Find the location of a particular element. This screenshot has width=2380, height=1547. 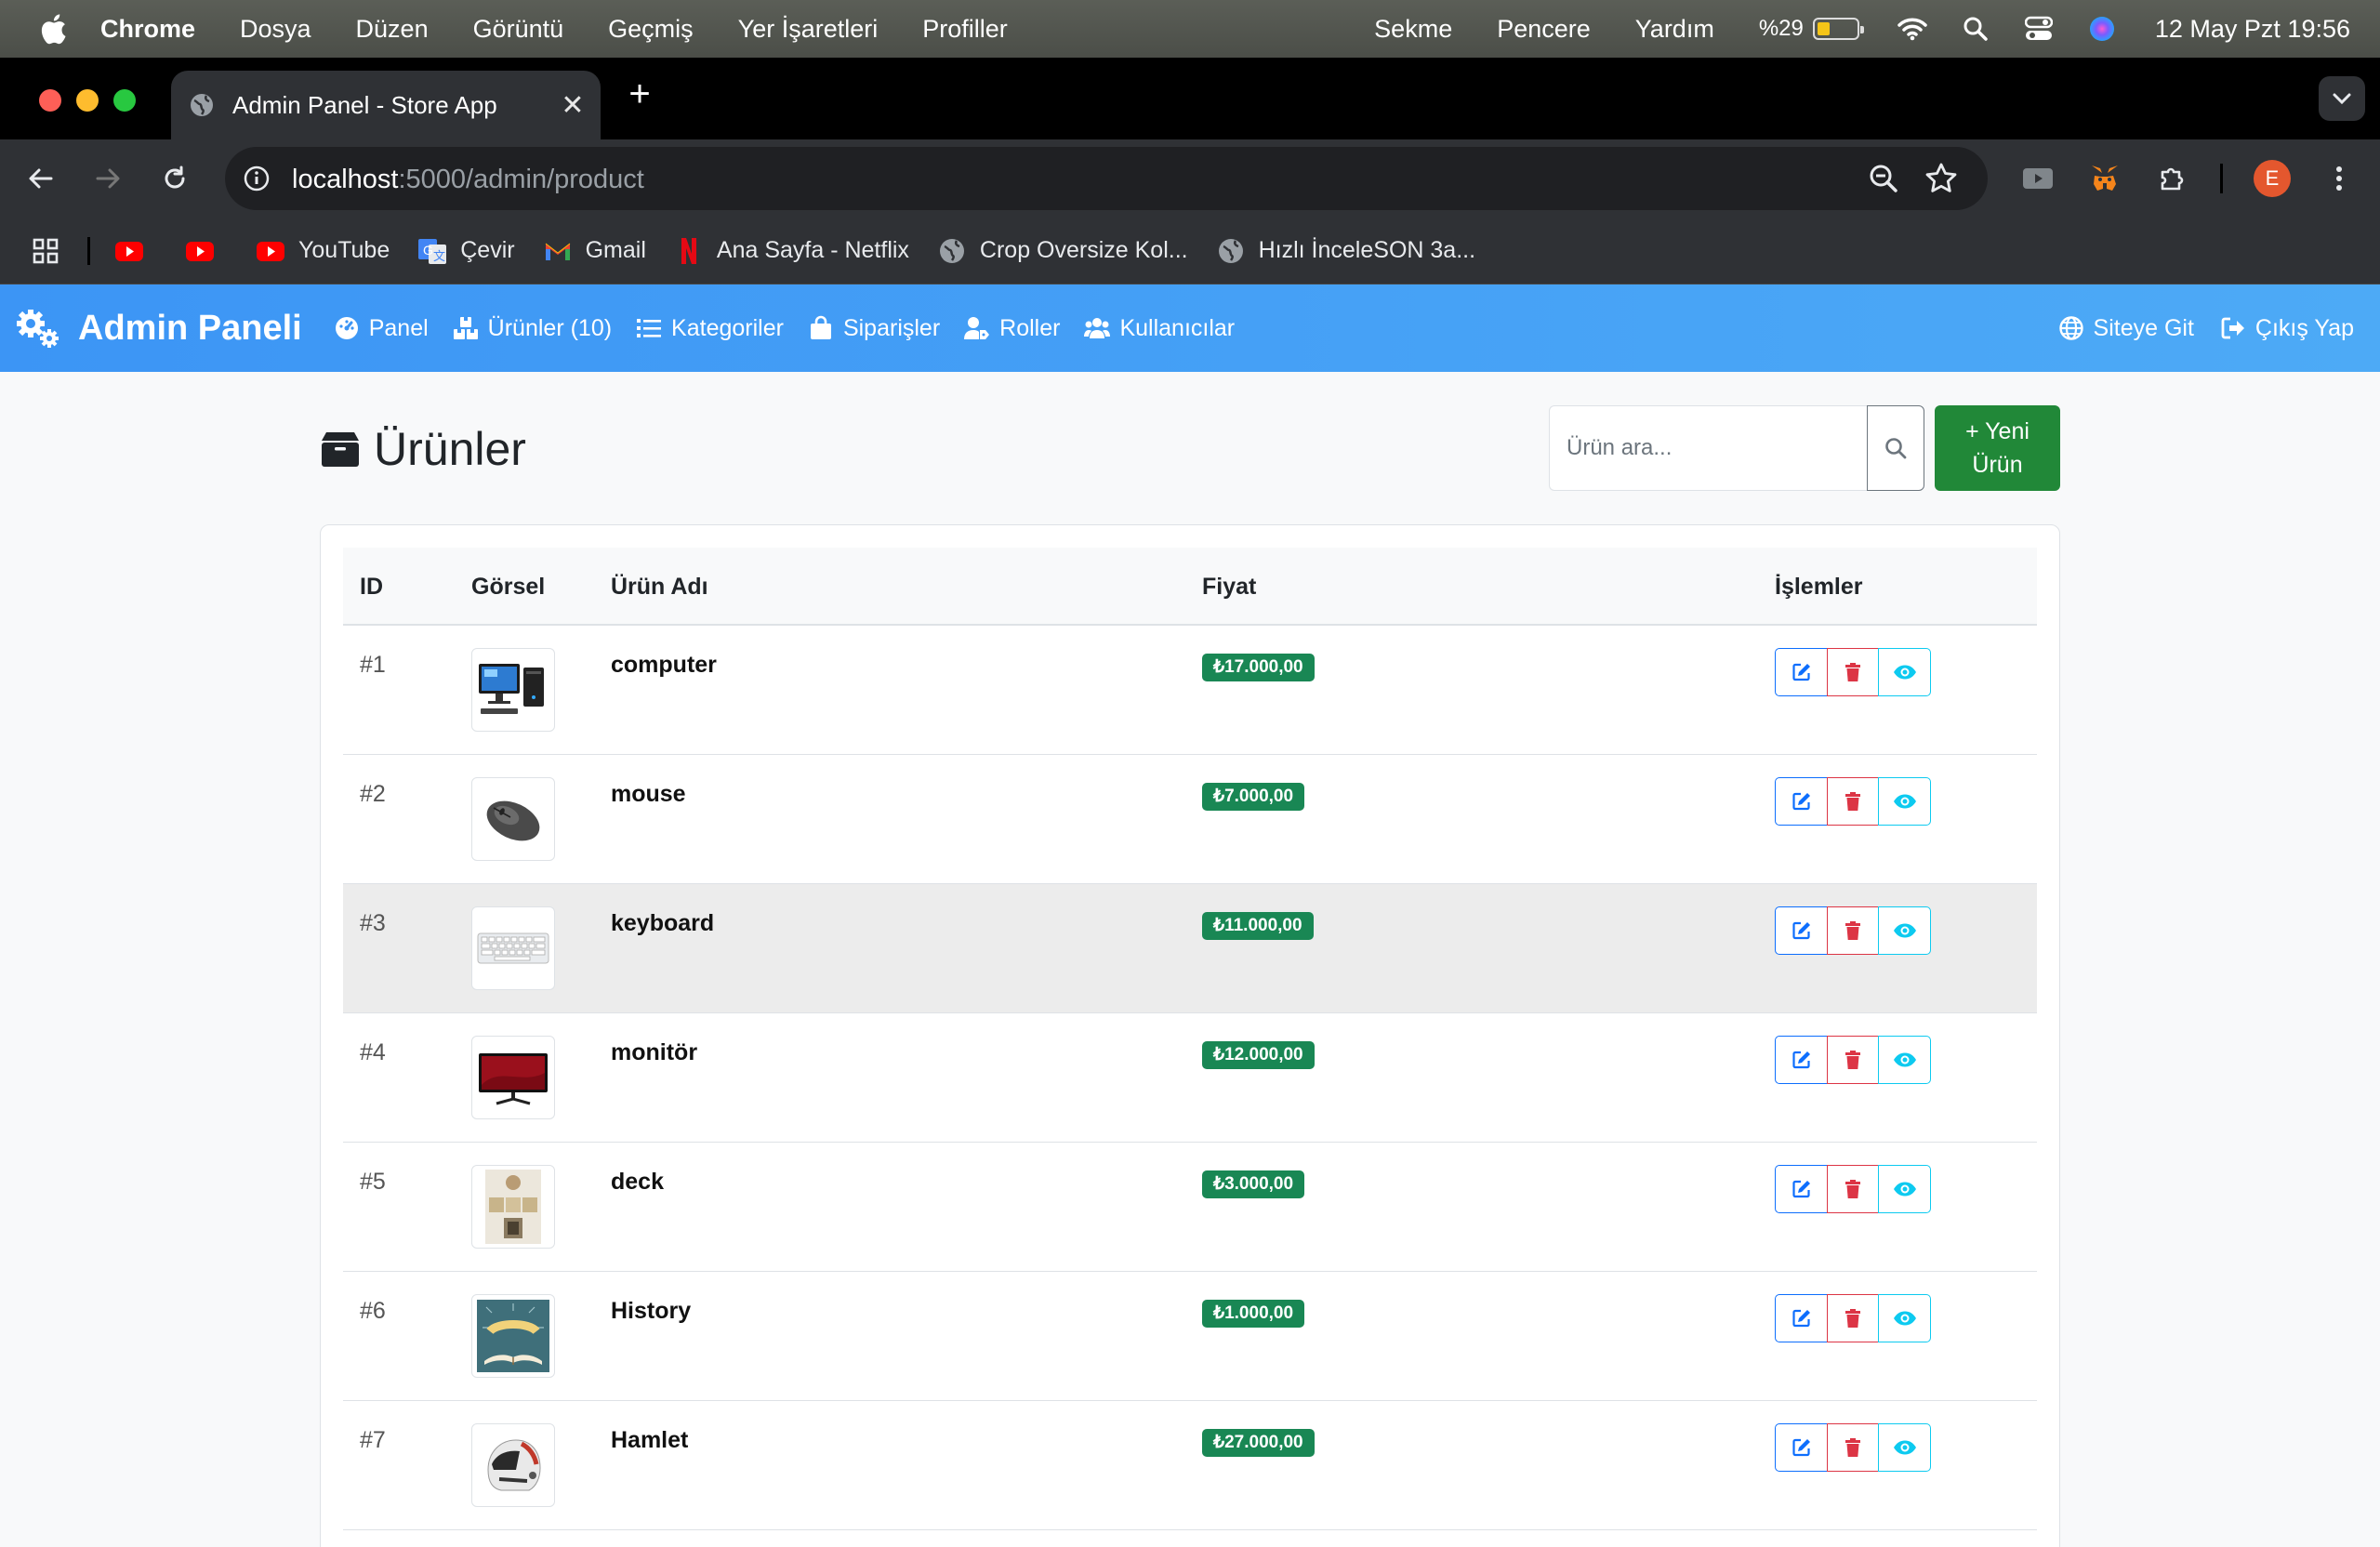

tab-search-button is located at coordinates (2342, 98).